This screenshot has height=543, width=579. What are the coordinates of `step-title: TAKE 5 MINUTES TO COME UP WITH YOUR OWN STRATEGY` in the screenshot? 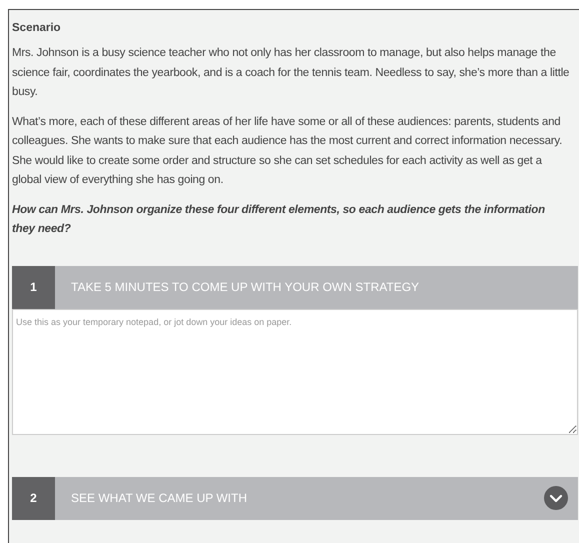 It's located at (245, 287).